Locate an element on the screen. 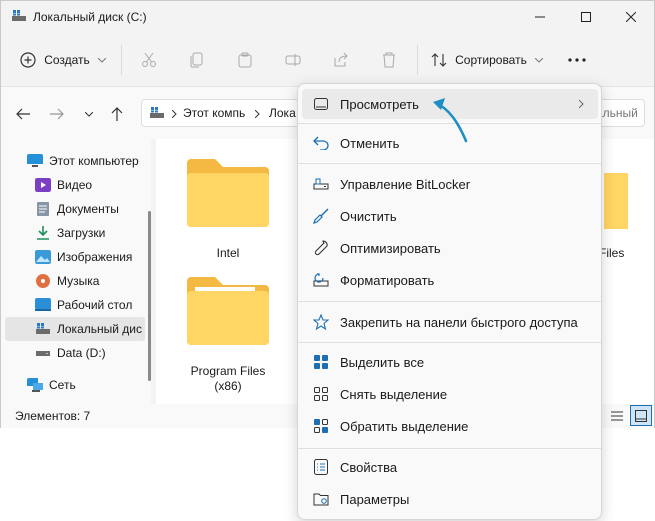 This screenshot has height=521, width=655. select-all-icon is located at coordinates (321, 362).